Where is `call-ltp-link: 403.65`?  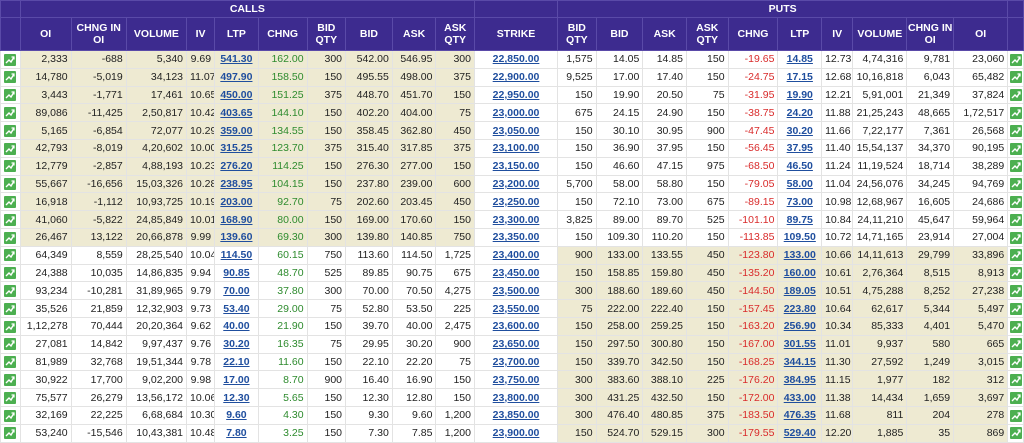
call-ltp-link: 403.65 is located at coordinates (236, 113).